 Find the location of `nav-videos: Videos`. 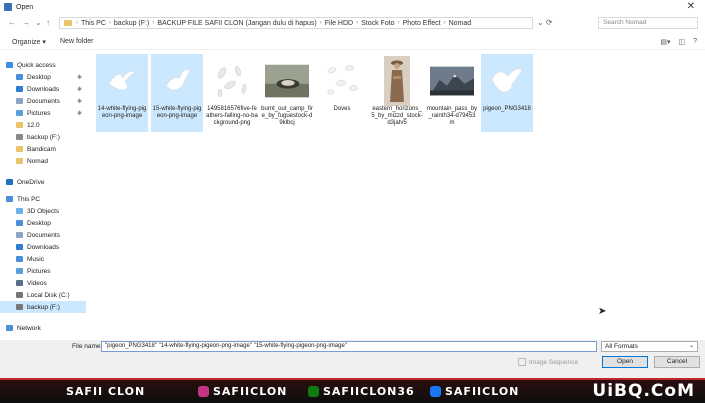

nav-videos: Videos is located at coordinates (43, 283).